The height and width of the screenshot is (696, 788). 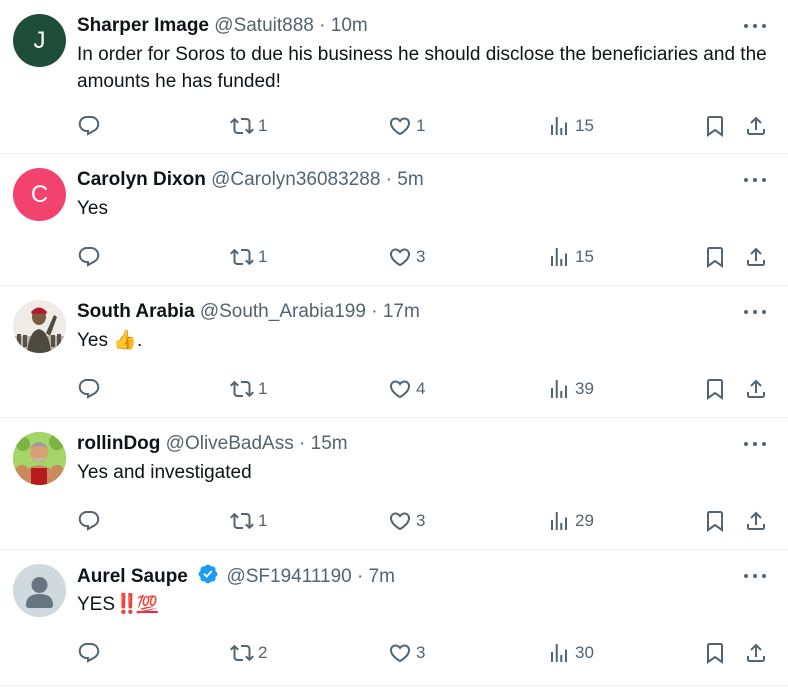 I want to click on retweet-count: 1, so click(x=263, y=520).